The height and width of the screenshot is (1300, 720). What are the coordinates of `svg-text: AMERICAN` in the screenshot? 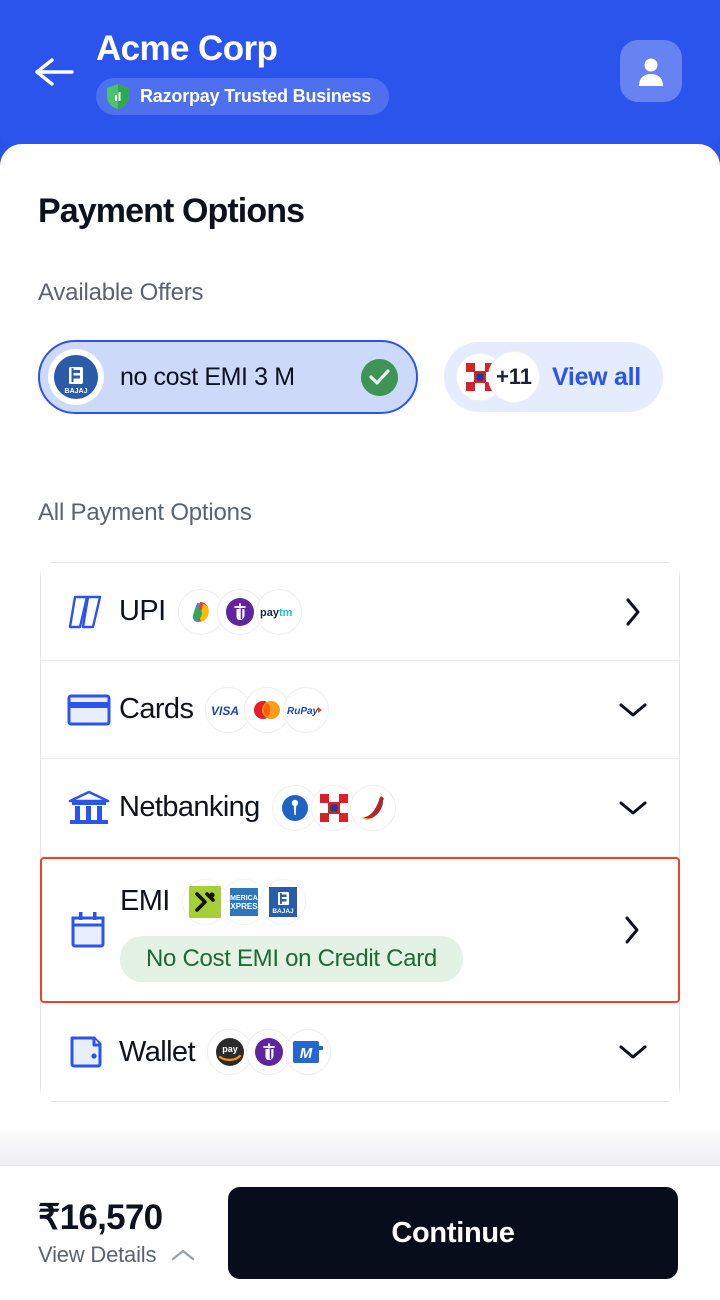 It's located at (244, 898).